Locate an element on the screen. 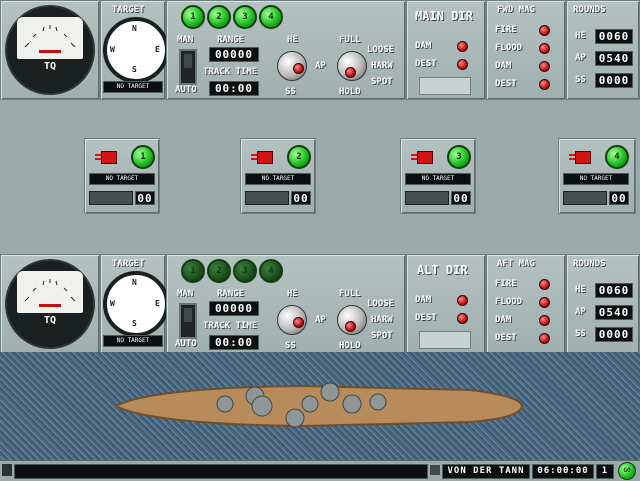 Image resolution: width=640 pixels, height=481 pixels. dir-dam-label: DAM is located at coordinates (423, 46).